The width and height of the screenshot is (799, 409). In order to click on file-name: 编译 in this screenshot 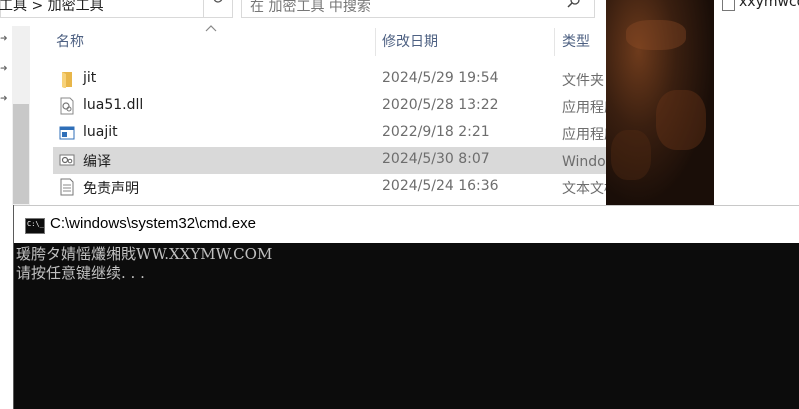, I will do `click(97, 162)`.